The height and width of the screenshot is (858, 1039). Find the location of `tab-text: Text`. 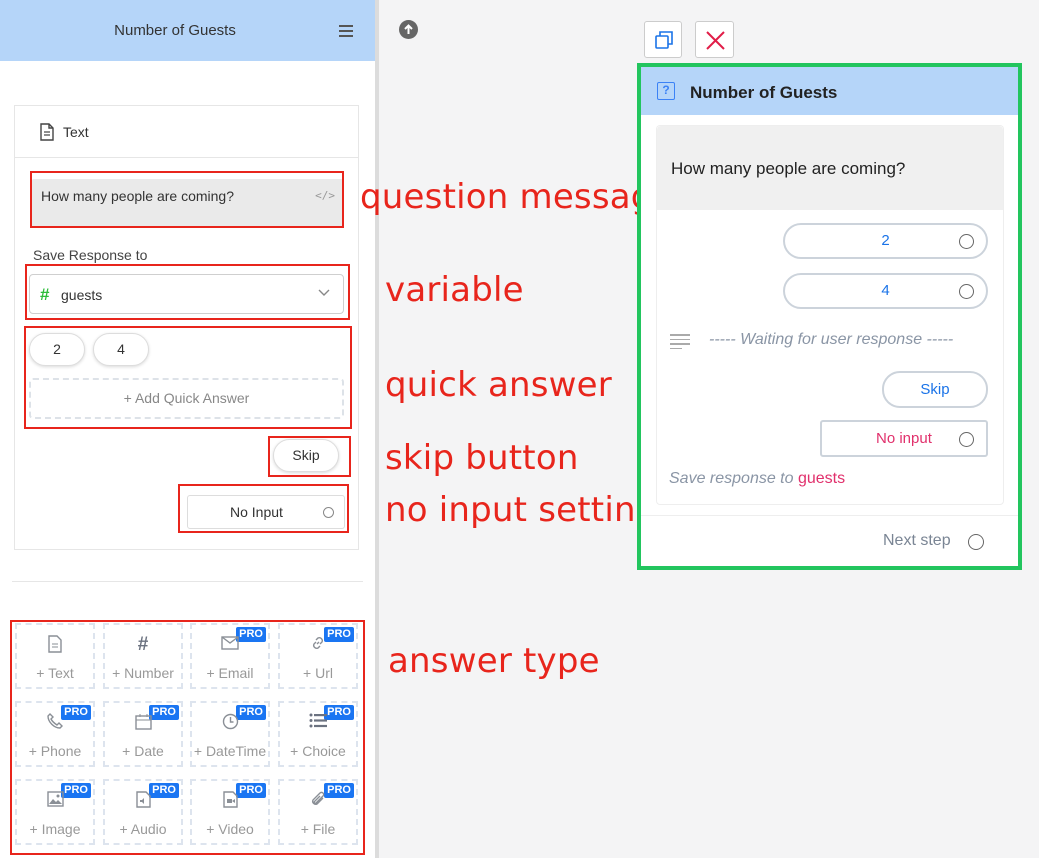

tab-text: Text is located at coordinates (186, 132).